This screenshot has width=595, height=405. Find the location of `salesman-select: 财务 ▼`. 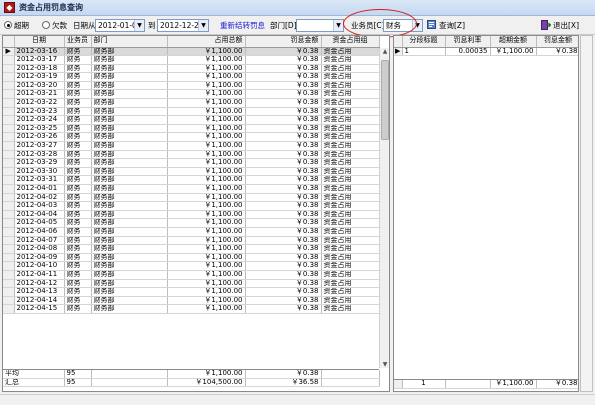

salesman-select: 财务 ▼ is located at coordinates (403, 25).